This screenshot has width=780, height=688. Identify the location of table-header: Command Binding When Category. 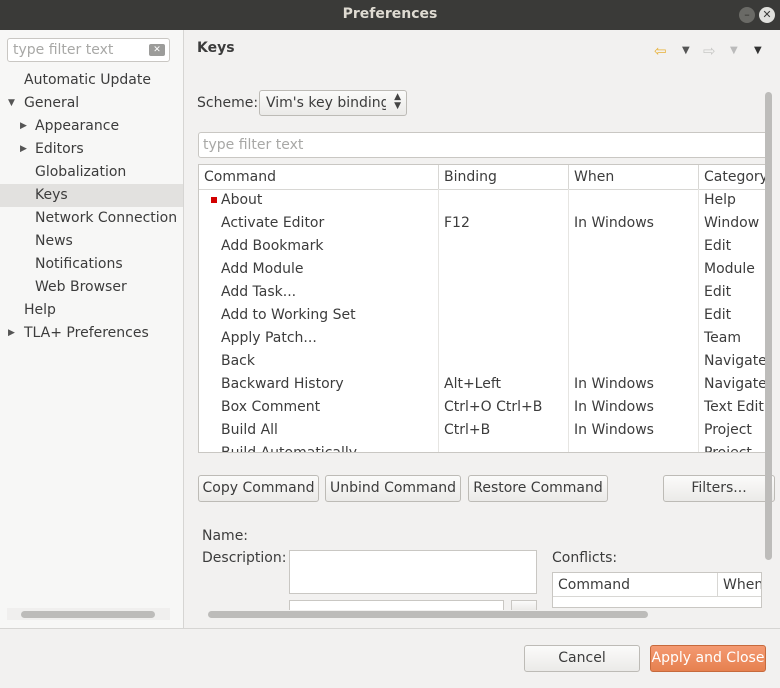
(483, 177).